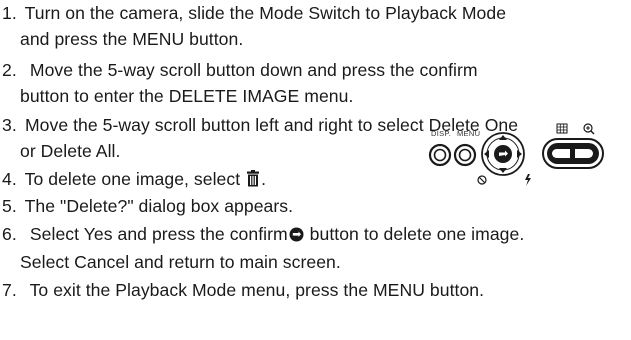 This screenshot has height=340, width=631. I want to click on step-text: The "Delete?" dialog box appears., so click(159, 206).